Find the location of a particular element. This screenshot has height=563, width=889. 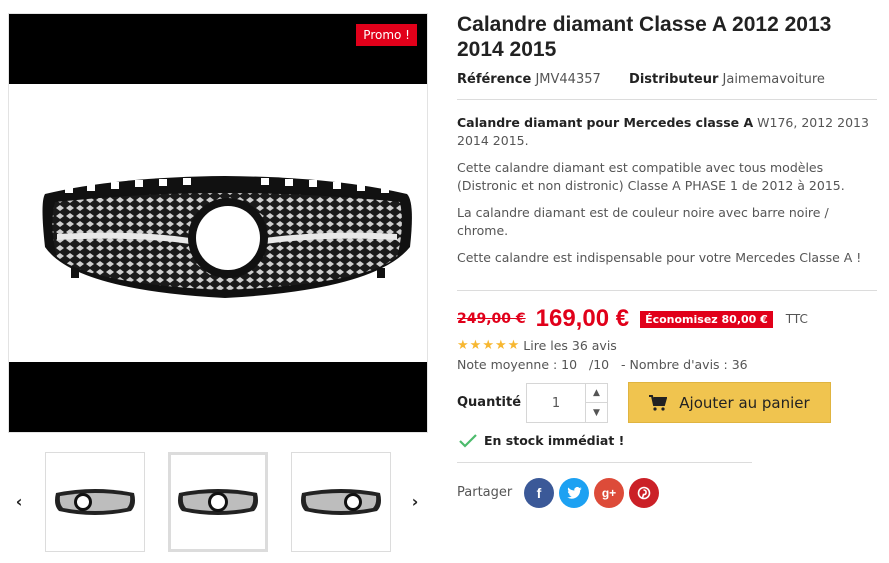

rating-row: ★ ★ ★ ★ ★ Lire les 36 avis is located at coordinates (537, 345).